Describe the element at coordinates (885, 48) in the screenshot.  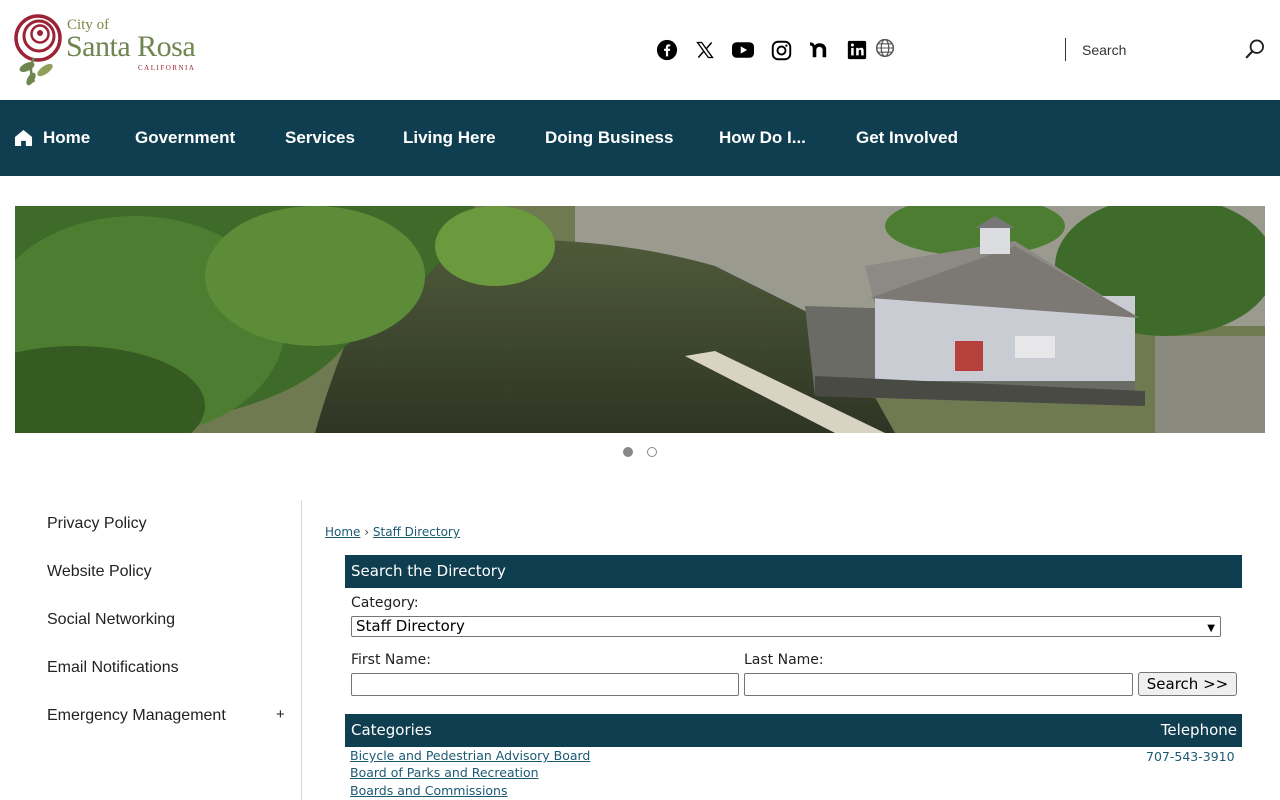
I see `translate-globe-icon` at that location.